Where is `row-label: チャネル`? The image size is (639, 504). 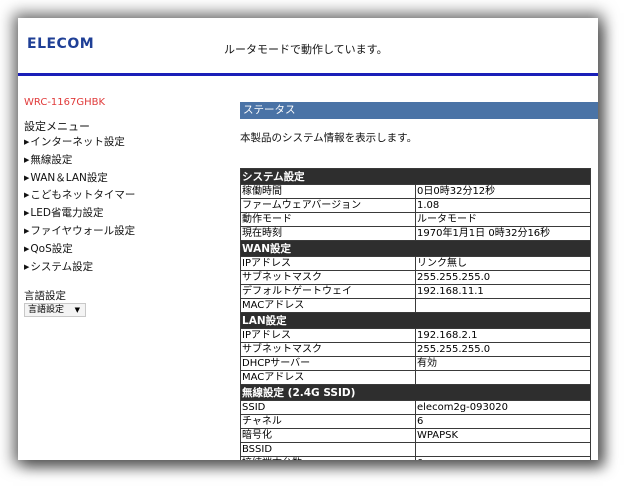
row-label: チャネル is located at coordinates (328, 421).